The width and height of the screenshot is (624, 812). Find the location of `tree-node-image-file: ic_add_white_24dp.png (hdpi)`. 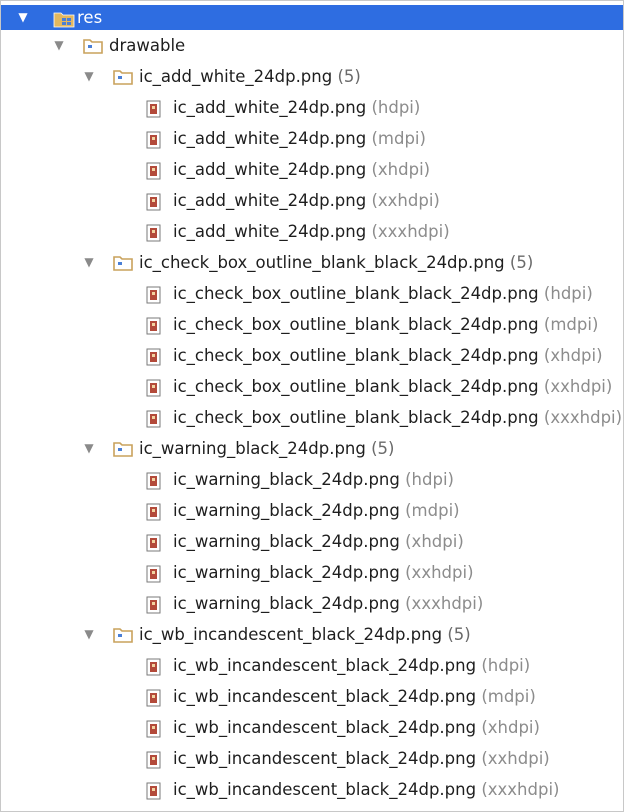

tree-node-image-file: ic_add_white_24dp.png (hdpi) is located at coordinates (312, 107).